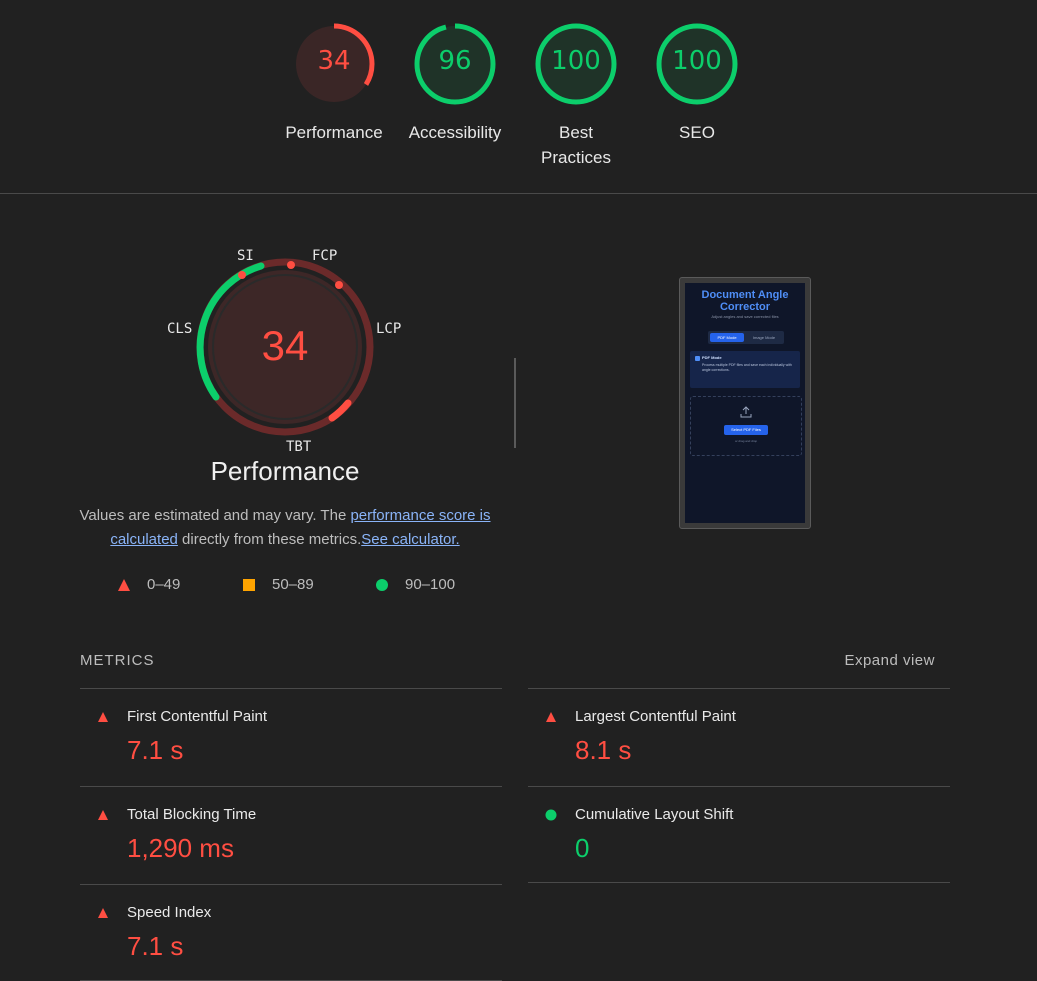 This screenshot has width=1037, height=981. Describe the element at coordinates (746, 412) in the screenshot. I see `upload-icon` at that location.